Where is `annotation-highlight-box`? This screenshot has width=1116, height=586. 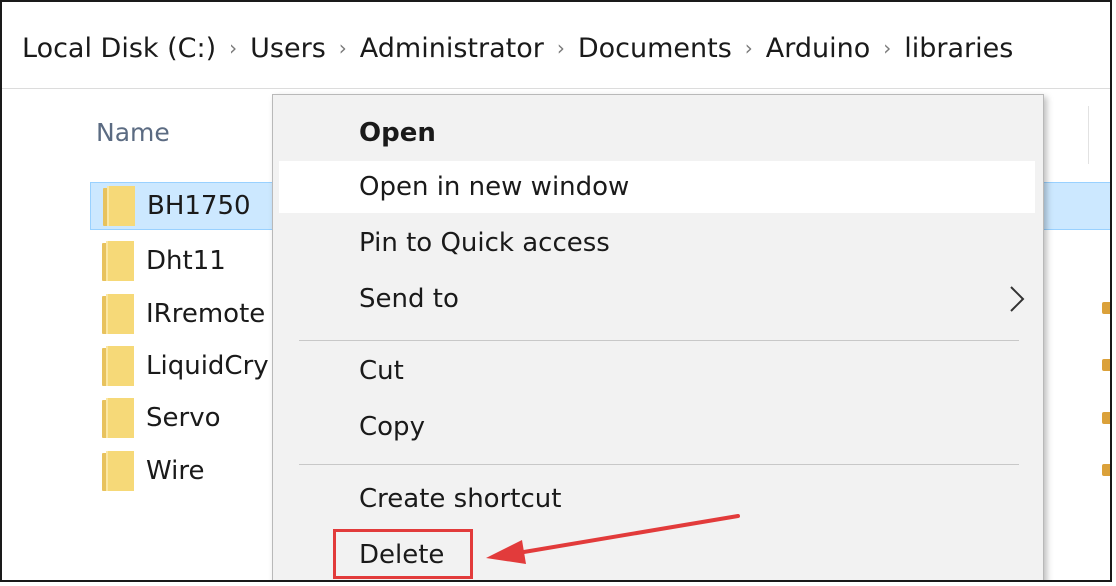 annotation-highlight-box is located at coordinates (403, 554).